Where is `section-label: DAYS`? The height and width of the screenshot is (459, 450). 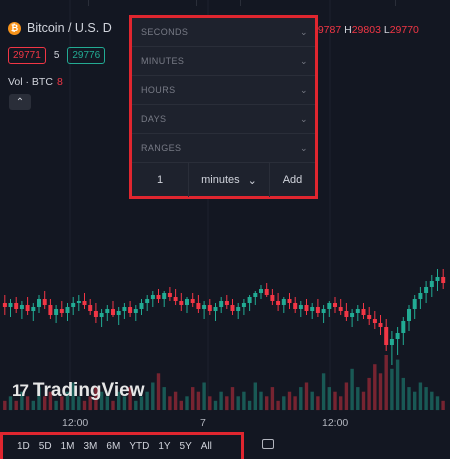
section-label: DAYS is located at coordinates (154, 119).